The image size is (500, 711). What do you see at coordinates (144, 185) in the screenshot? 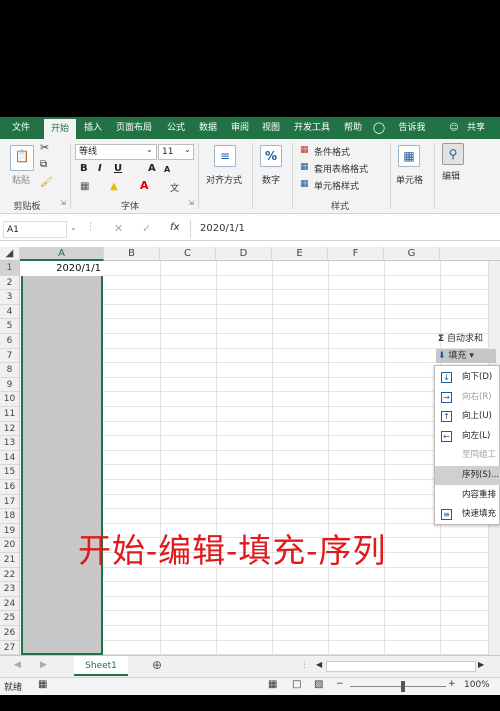
I see `font-color-icon: A` at bounding box center [144, 185].